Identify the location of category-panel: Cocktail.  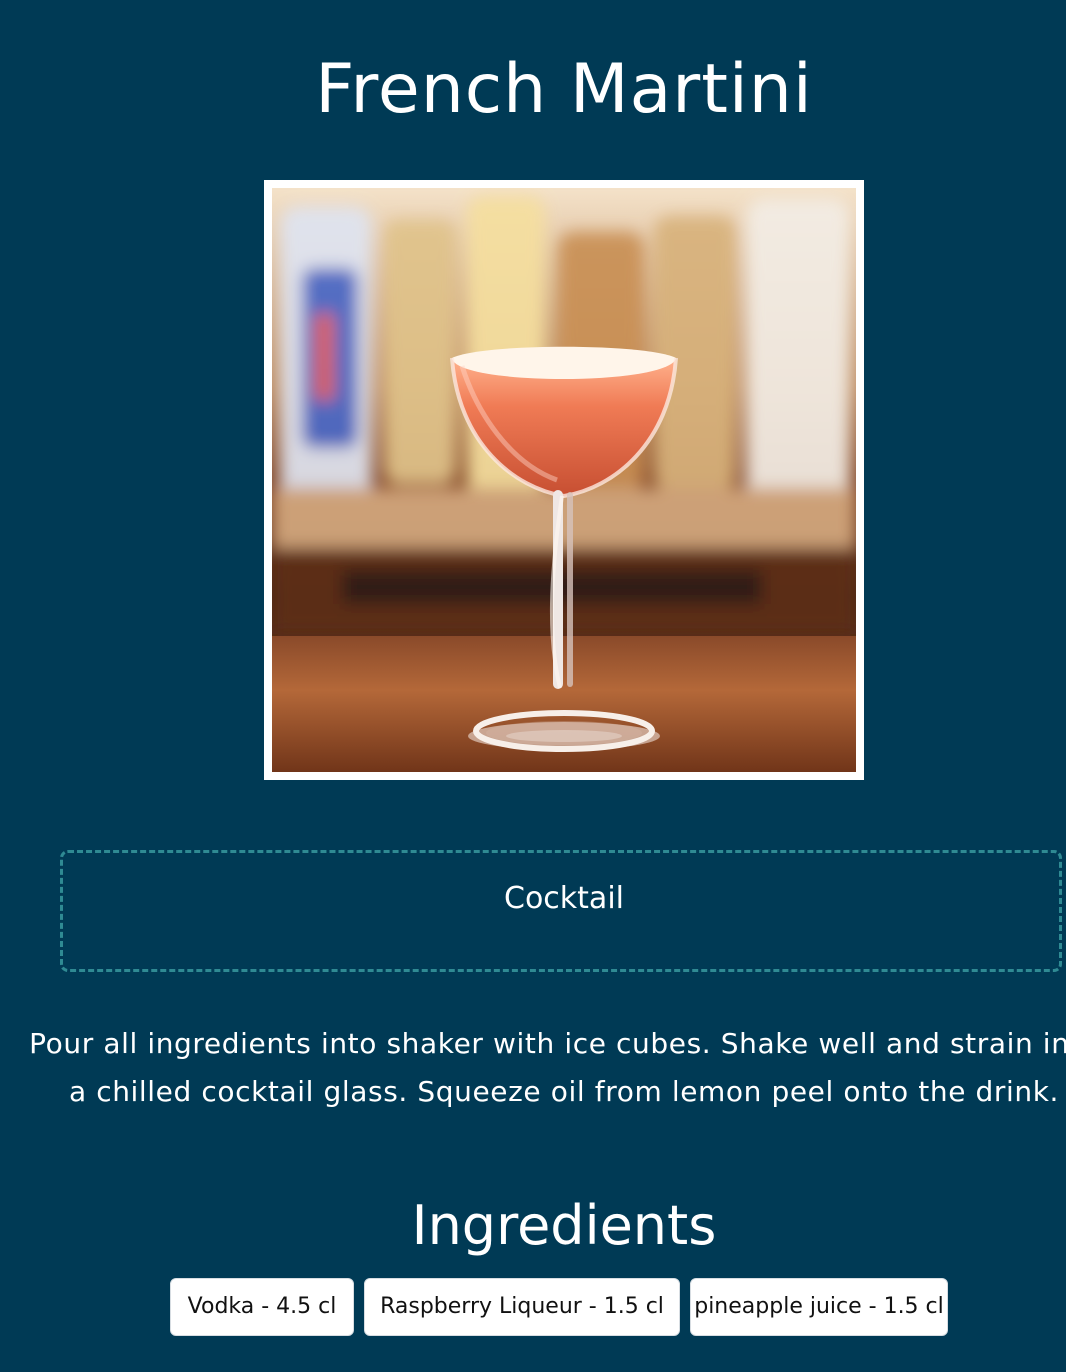
(561, 911).